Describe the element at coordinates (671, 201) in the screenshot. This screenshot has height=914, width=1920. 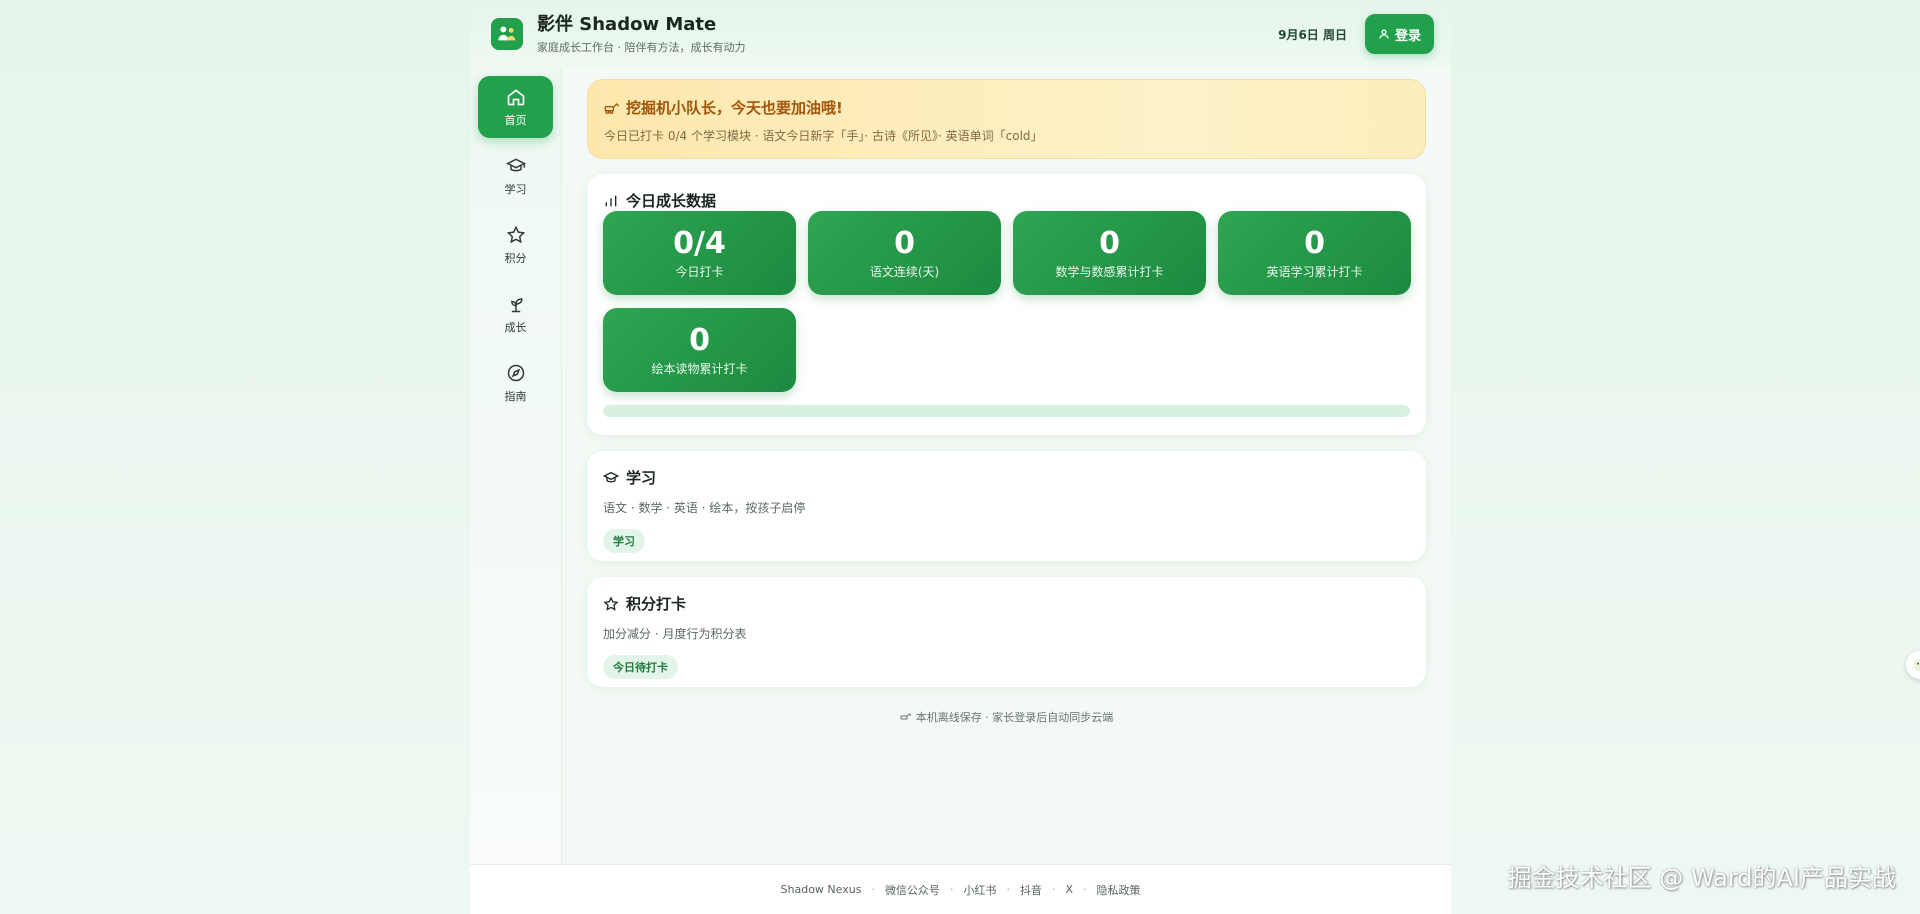
I see `stats-title: 今日成长数据` at that location.